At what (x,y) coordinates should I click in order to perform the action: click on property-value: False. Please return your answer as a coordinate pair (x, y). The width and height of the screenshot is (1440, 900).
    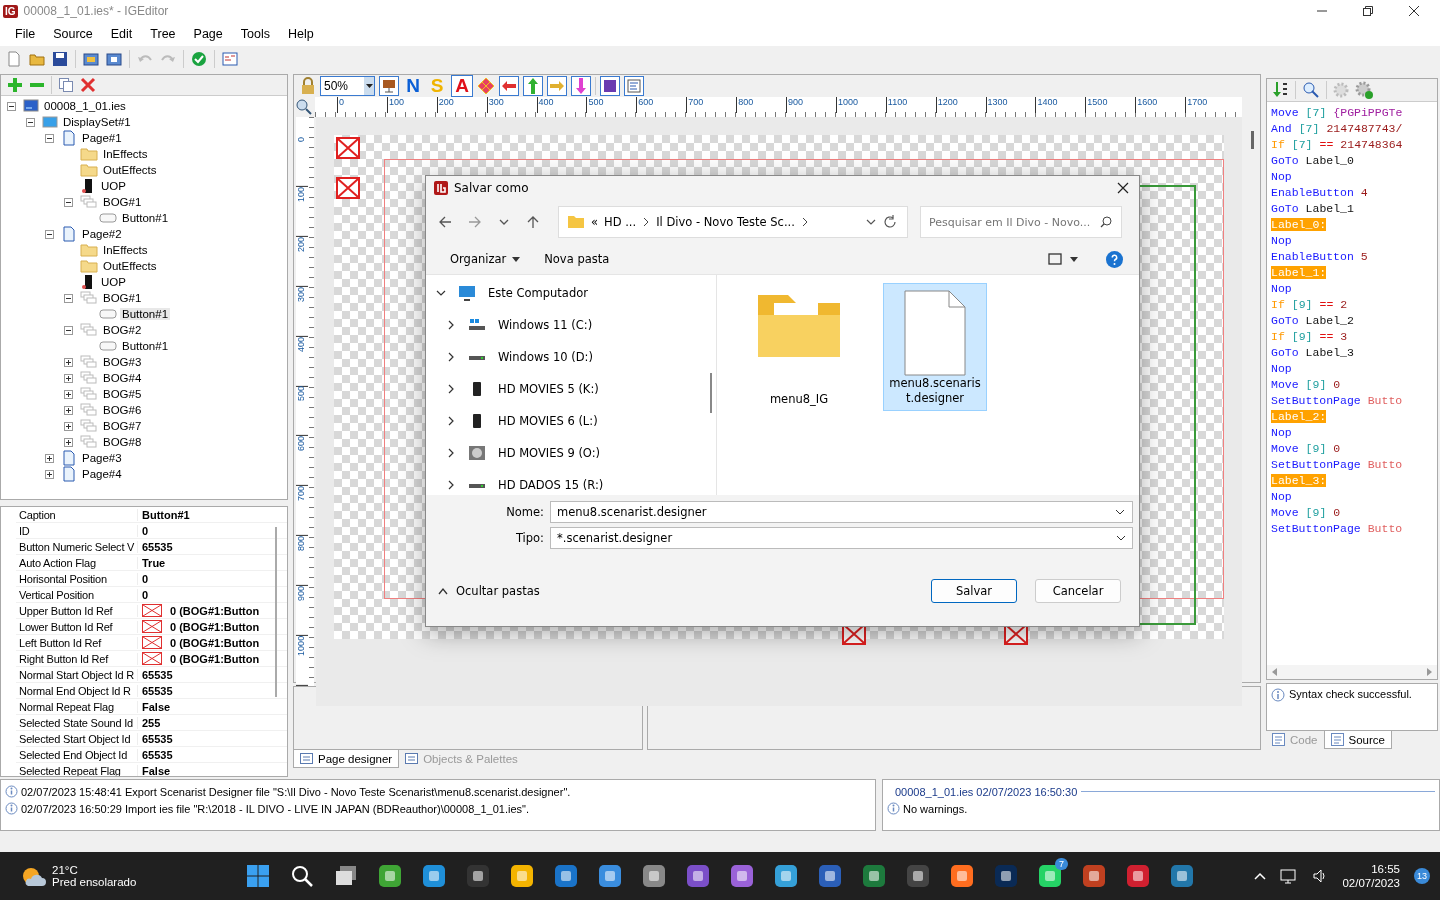
    Looking at the image, I should click on (156, 706).